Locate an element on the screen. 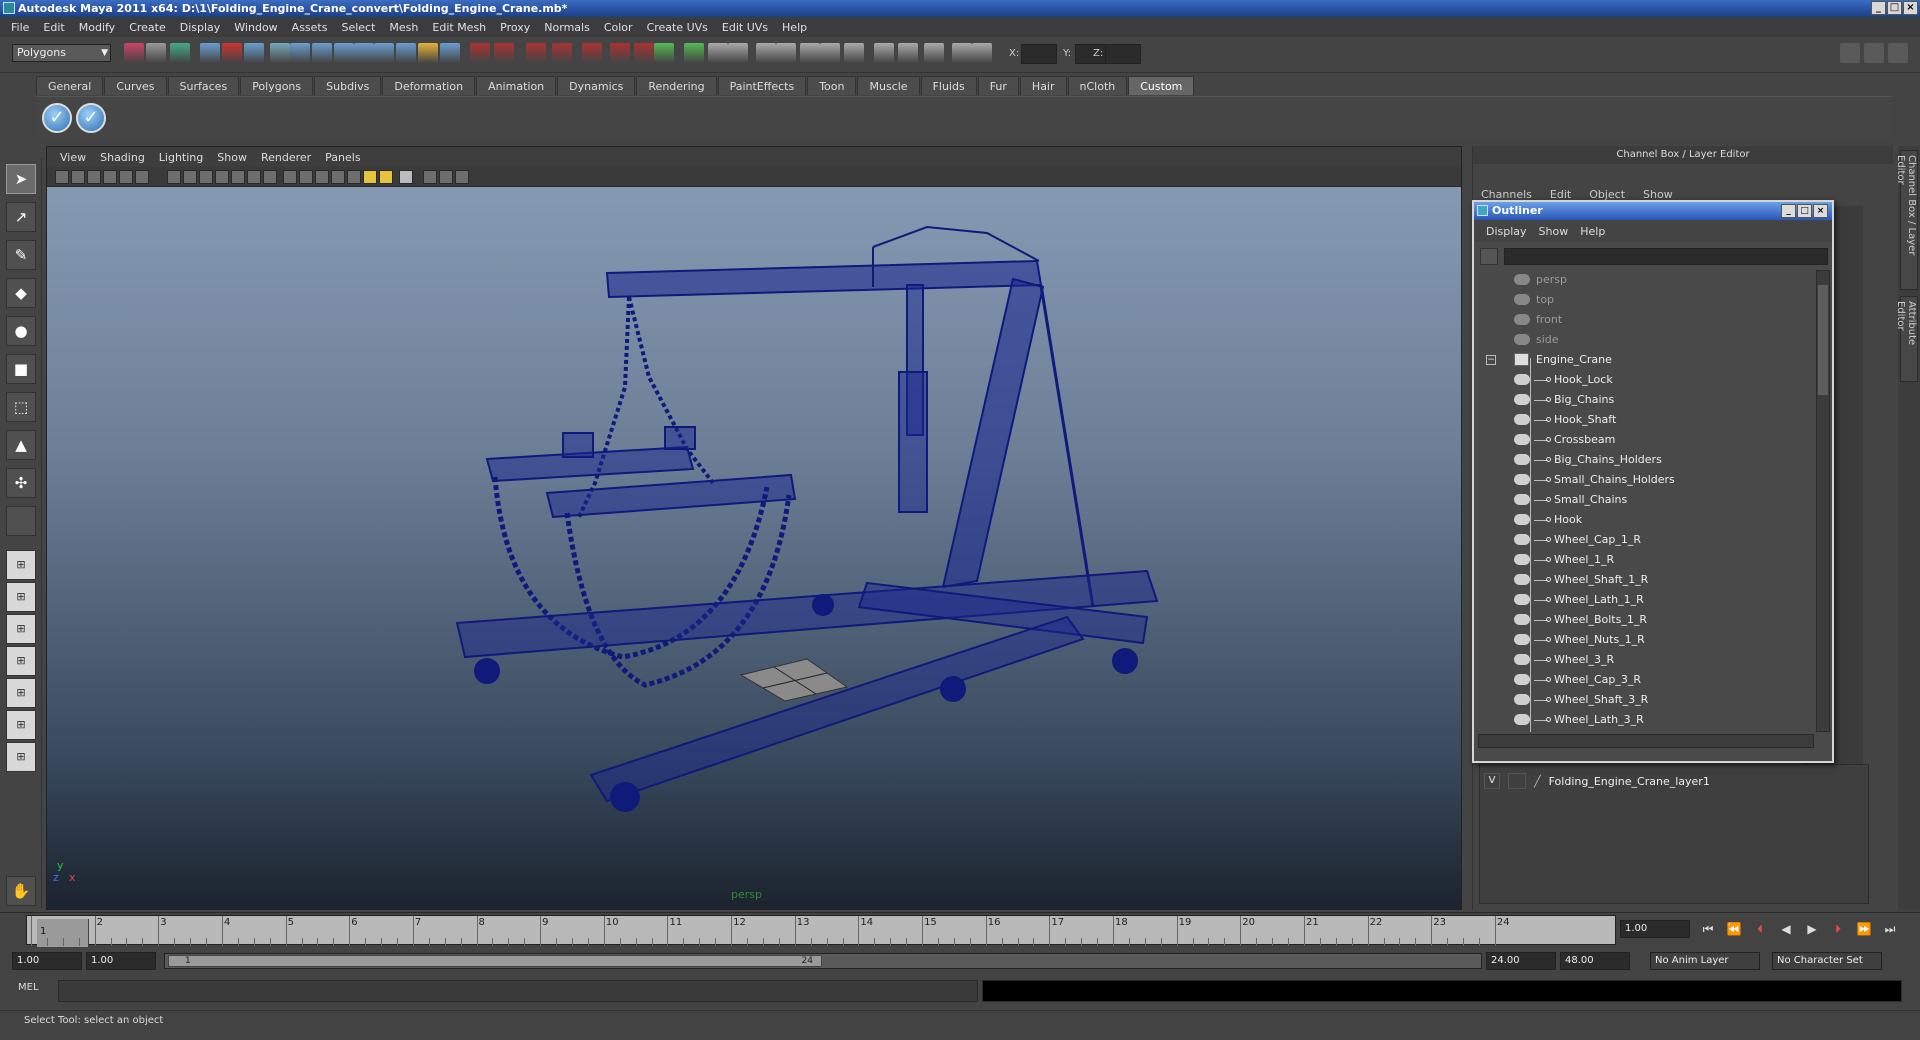 The width and height of the screenshot is (1920, 1040). viewport-menu-view: View is located at coordinates (73, 157).